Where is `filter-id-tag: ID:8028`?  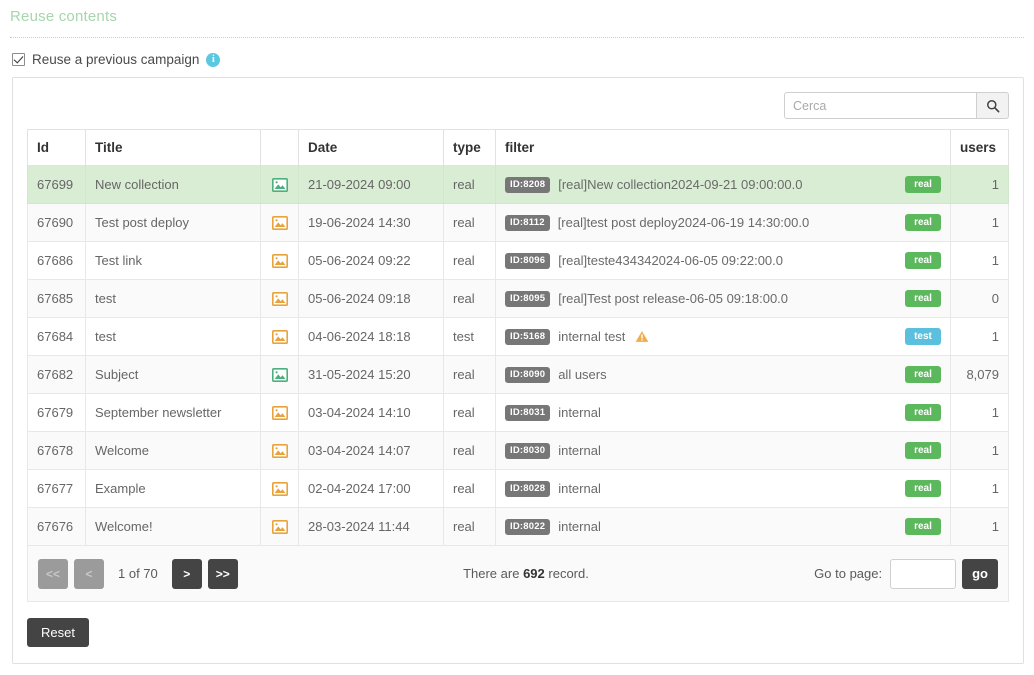
filter-id-tag: ID:8028 is located at coordinates (528, 488).